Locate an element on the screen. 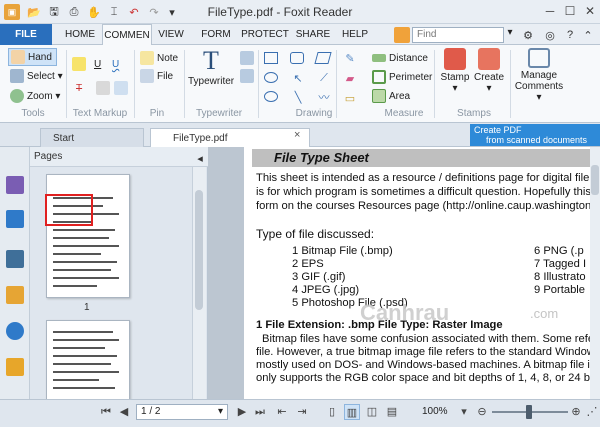  stamp-button: Stamp ▾ is located at coordinates (455, 71).